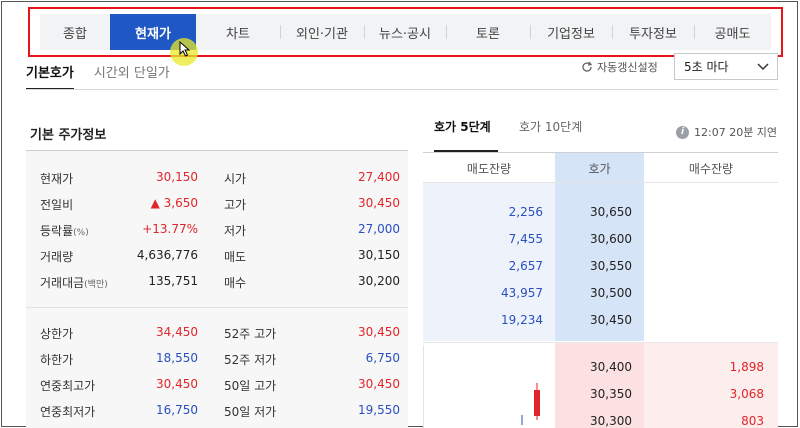  What do you see at coordinates (537, 403) in the screenshot?
I see `candle-body` at bounding box center [537, 403].